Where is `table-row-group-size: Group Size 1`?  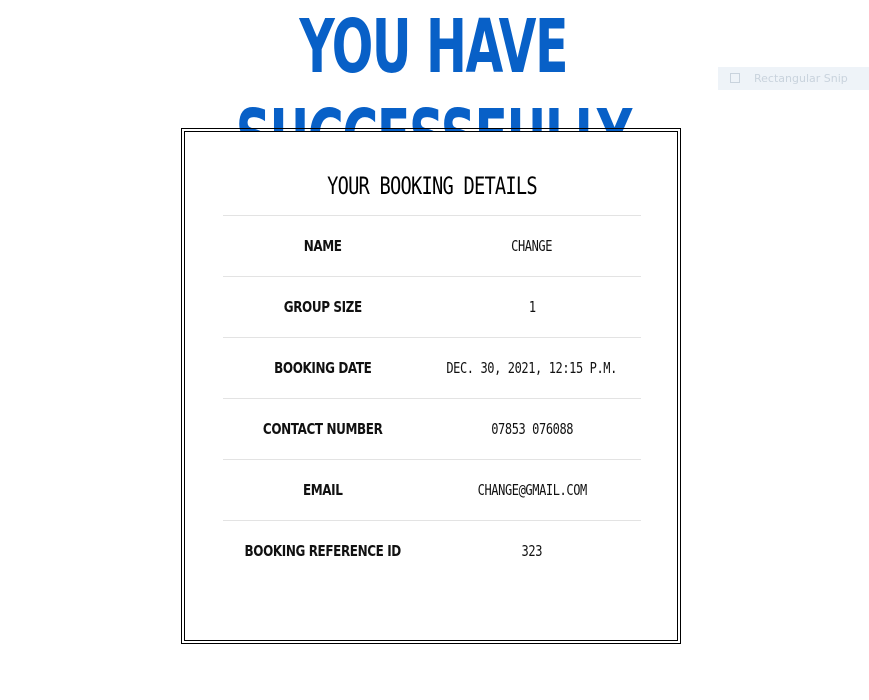 table-row-group-size: Group Size 1 is located at coordinates (432, 307).